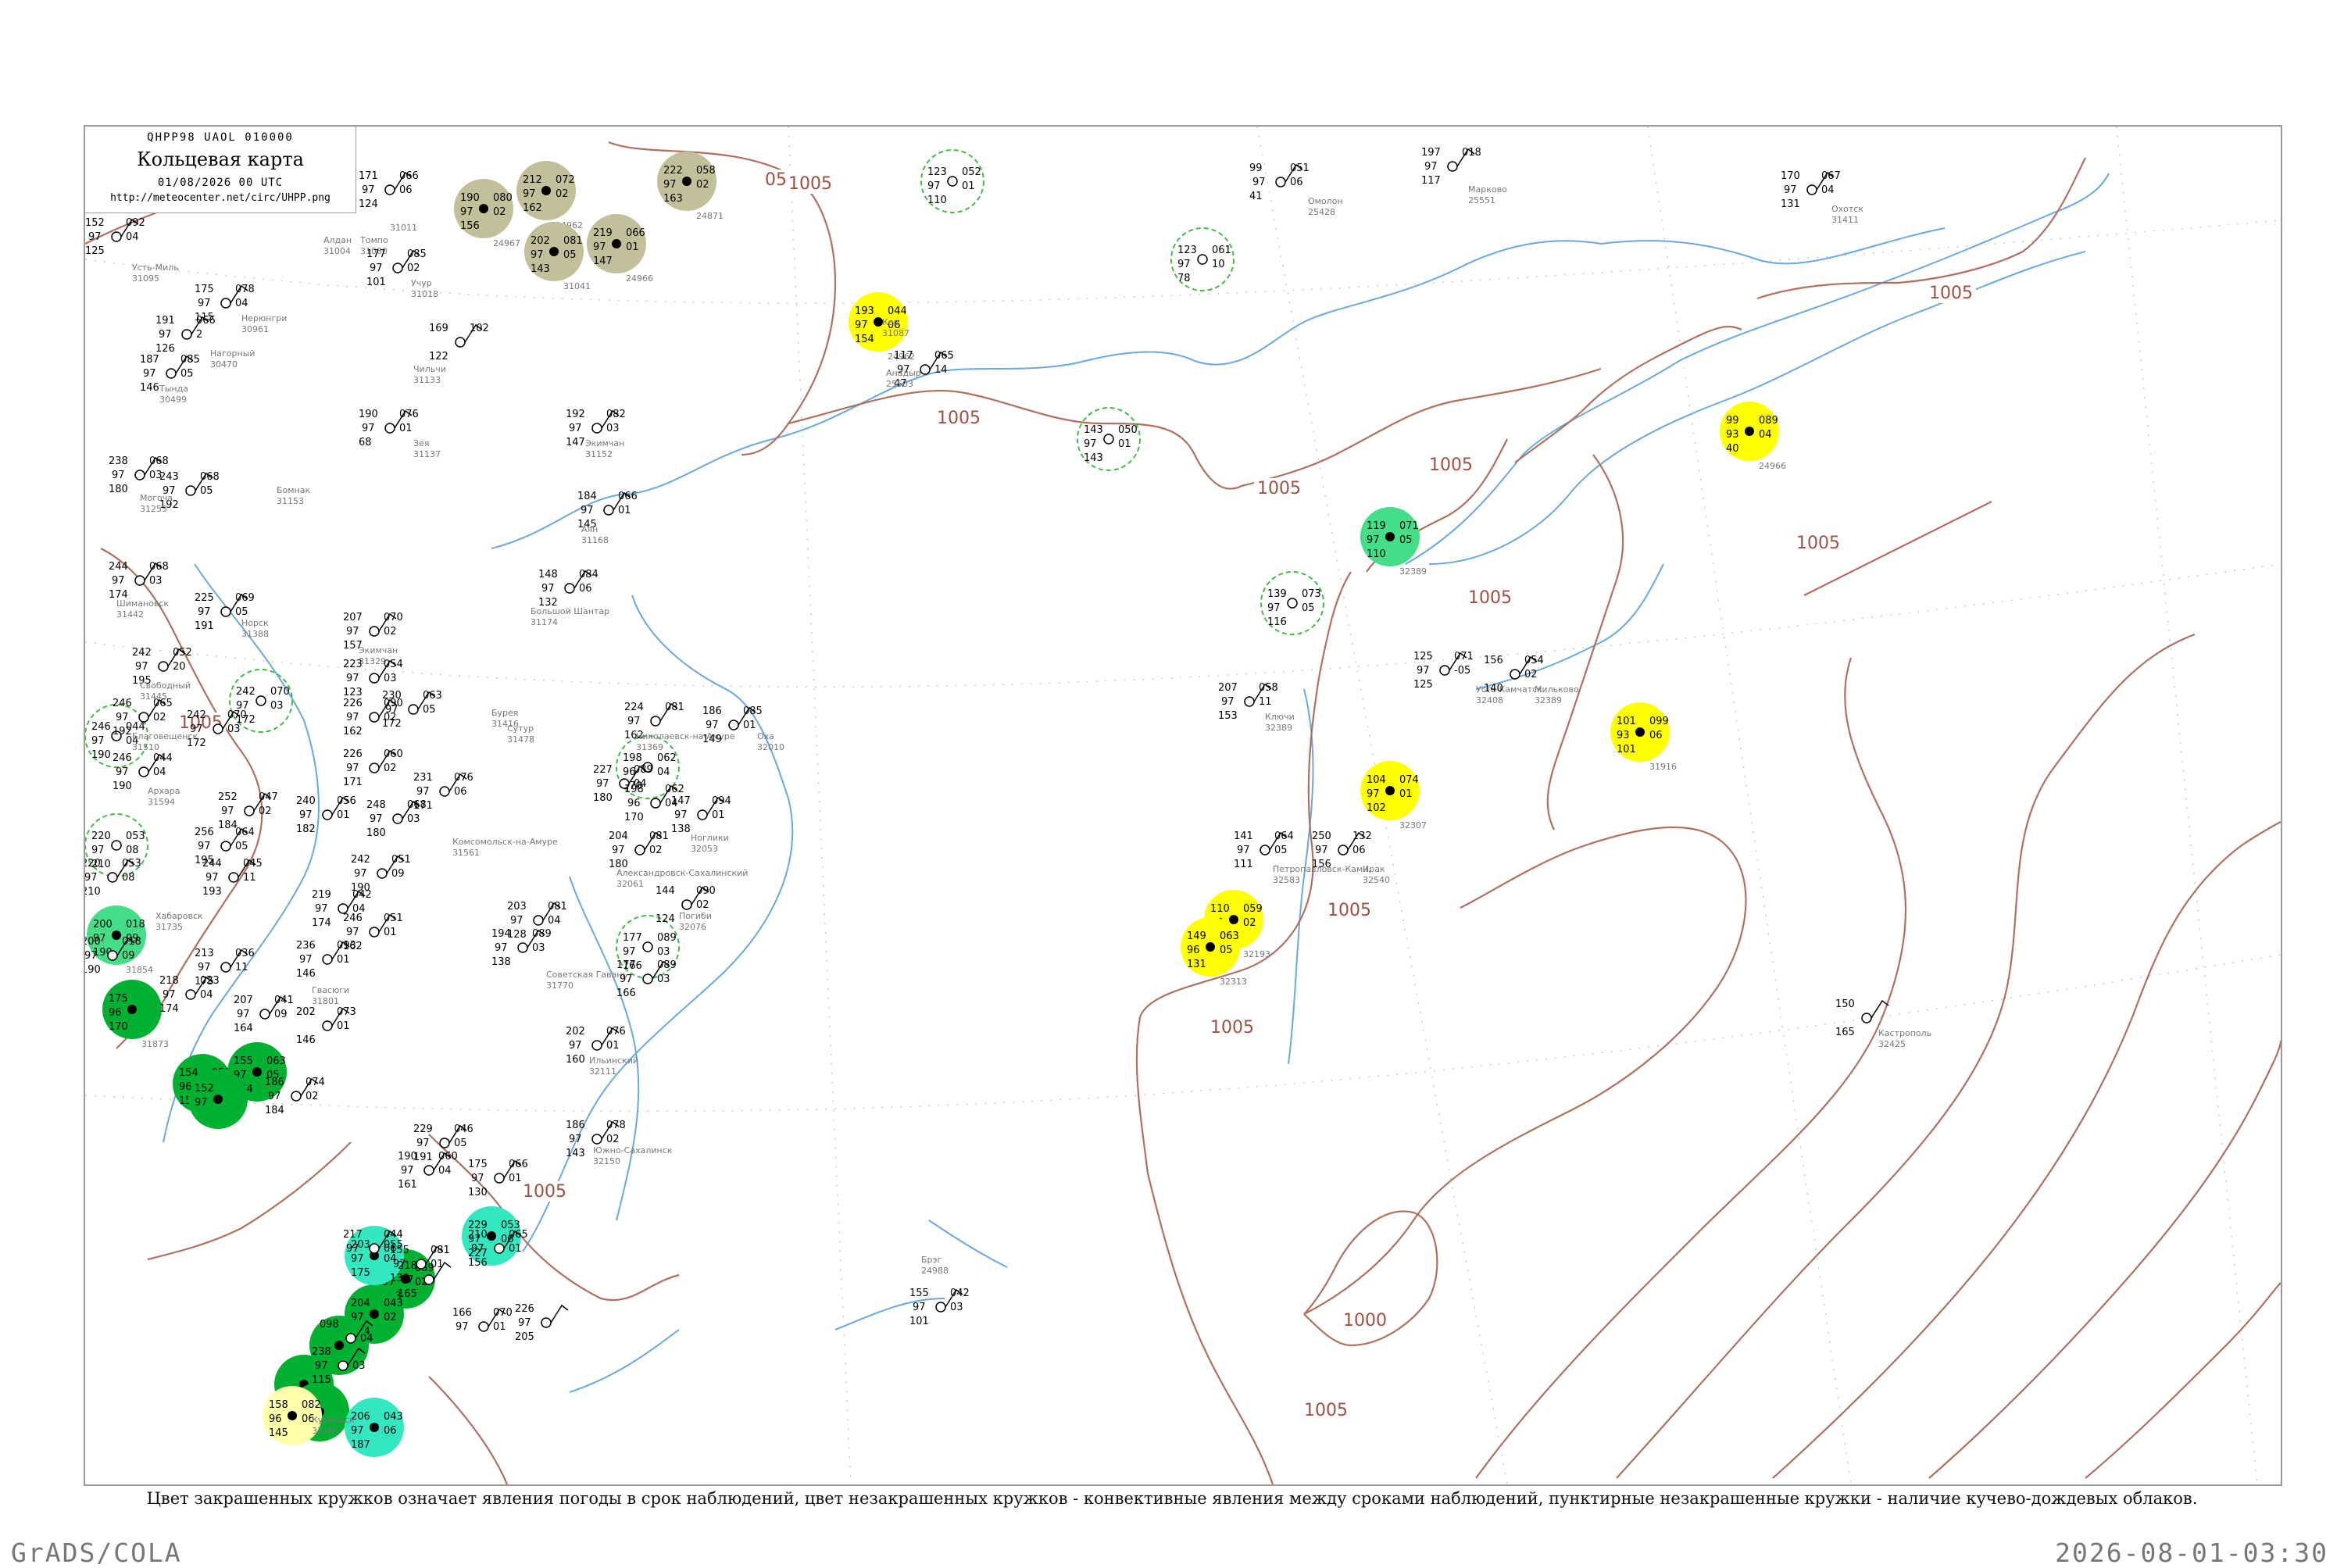  Describe the element at coordinates (470, 226) in the screenshot. I see `station-press-code: 156` at that location.